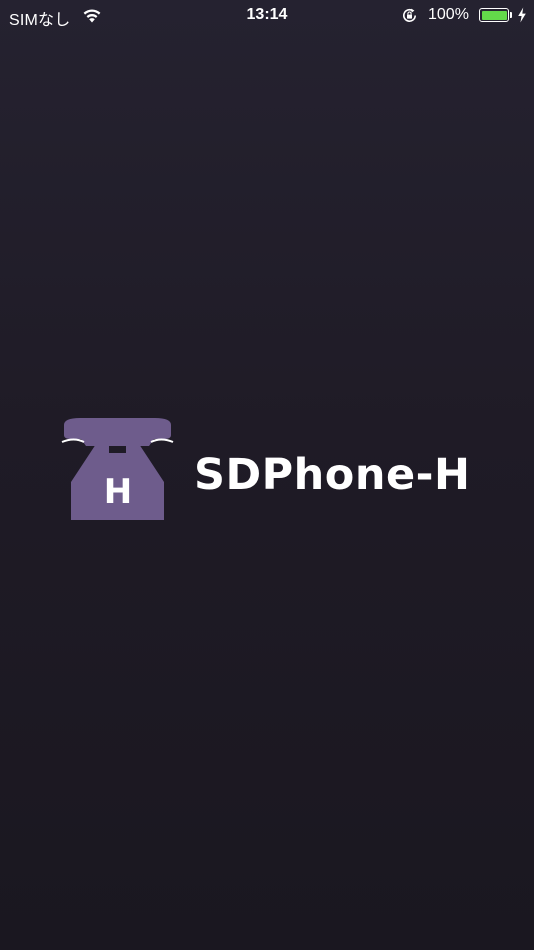 This screenshot has height=950, width=534. I want to click on battery-level-fill, so click(494, 15).